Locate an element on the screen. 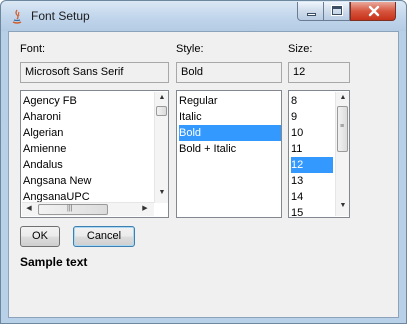 The image size is (407, 324). window-title: Font Setup is located at coordinates (60, 16).